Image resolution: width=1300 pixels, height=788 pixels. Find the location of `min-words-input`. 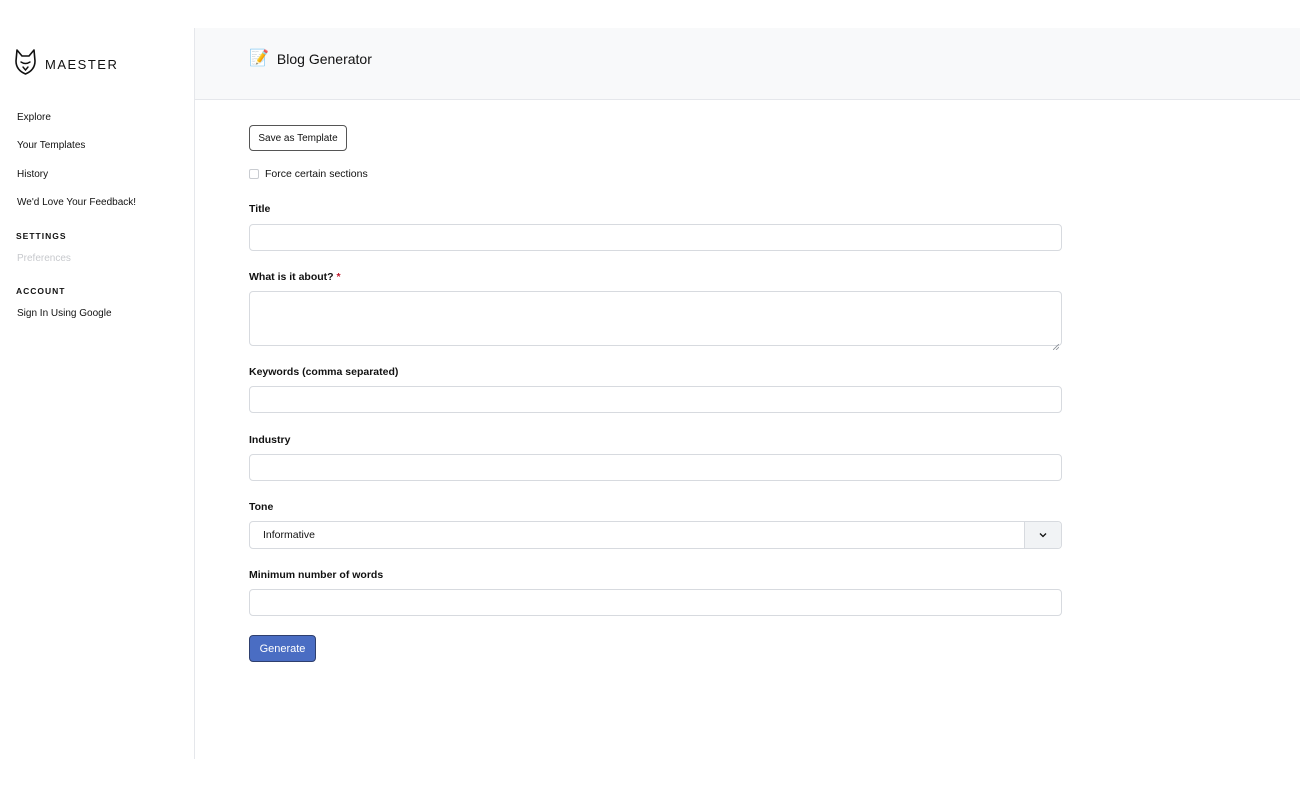

min-words-input is located at coordinates (655, 602).